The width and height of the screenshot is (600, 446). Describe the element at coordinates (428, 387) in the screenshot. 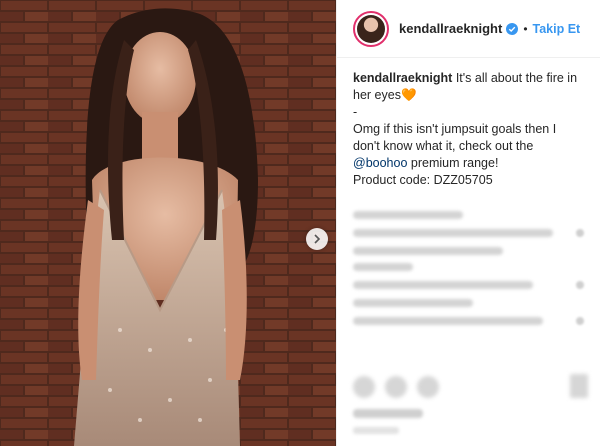

I see `share-icon` at that location.